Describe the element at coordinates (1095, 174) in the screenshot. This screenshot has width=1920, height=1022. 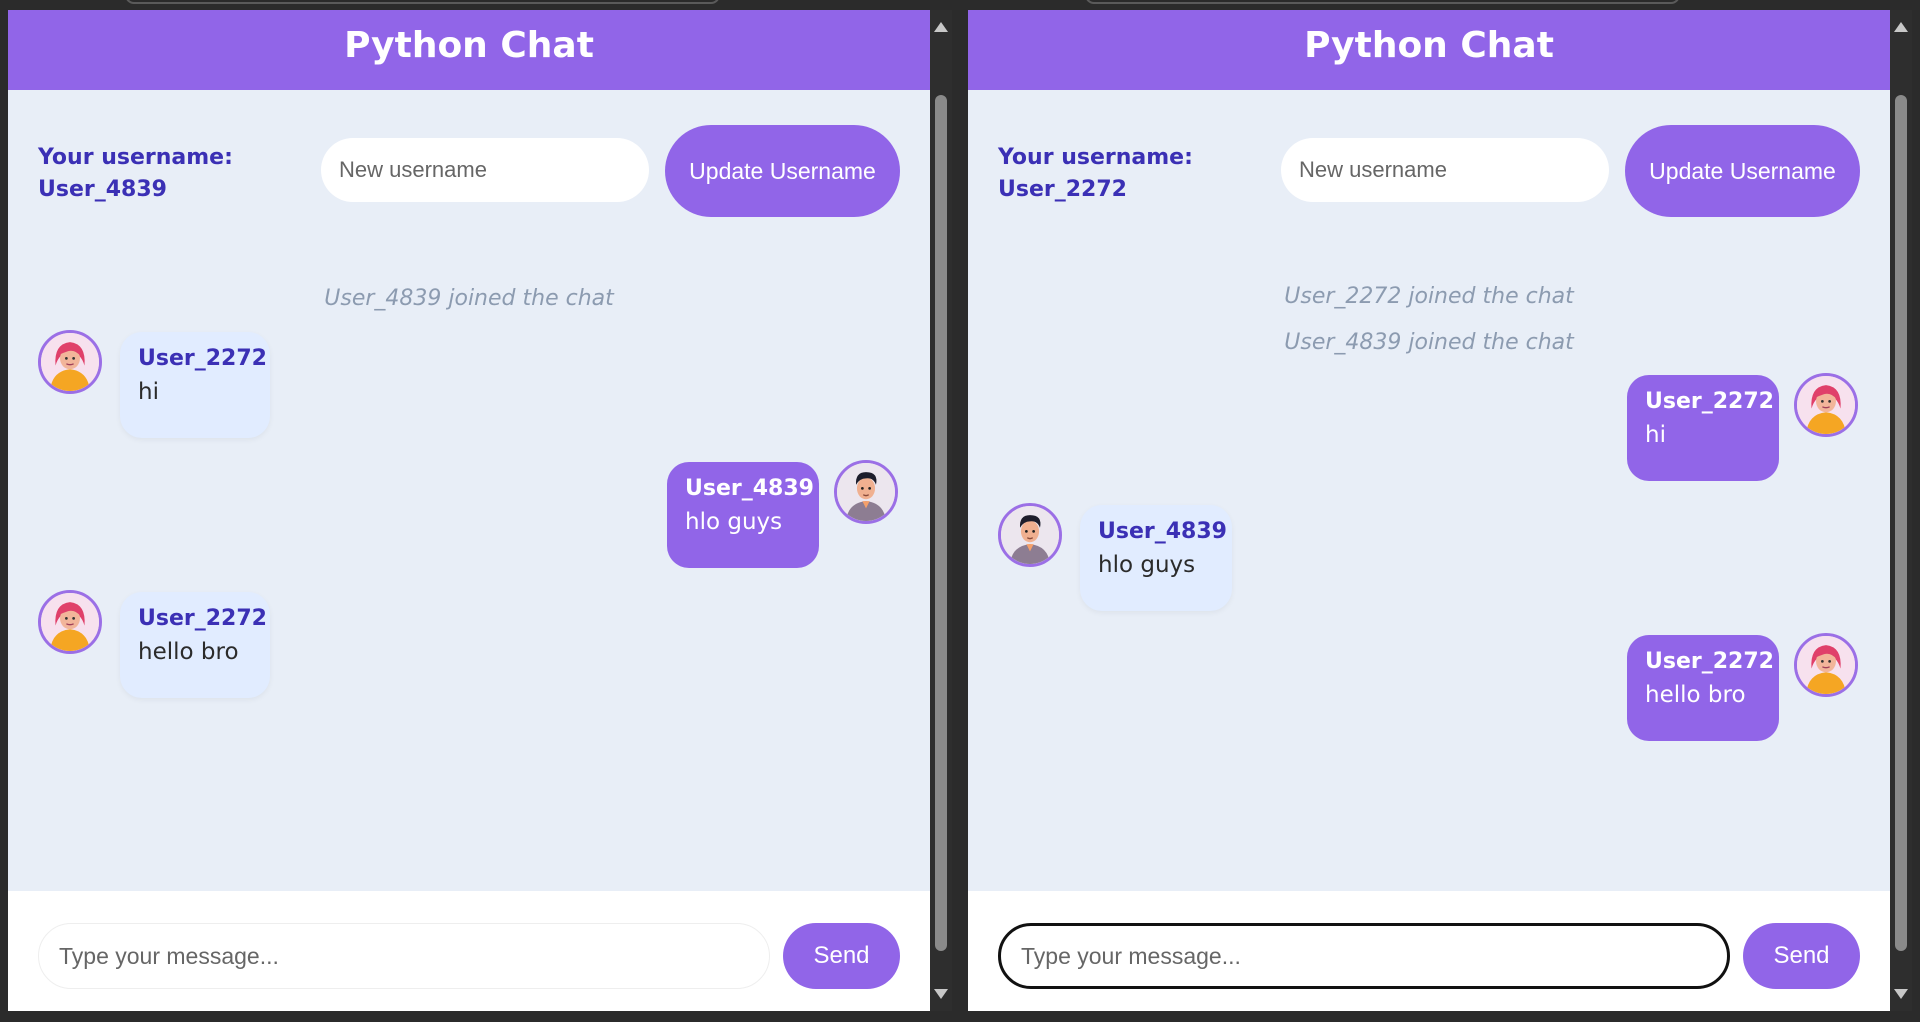
I see `current-username-display: Your username: User_2272` at that location.